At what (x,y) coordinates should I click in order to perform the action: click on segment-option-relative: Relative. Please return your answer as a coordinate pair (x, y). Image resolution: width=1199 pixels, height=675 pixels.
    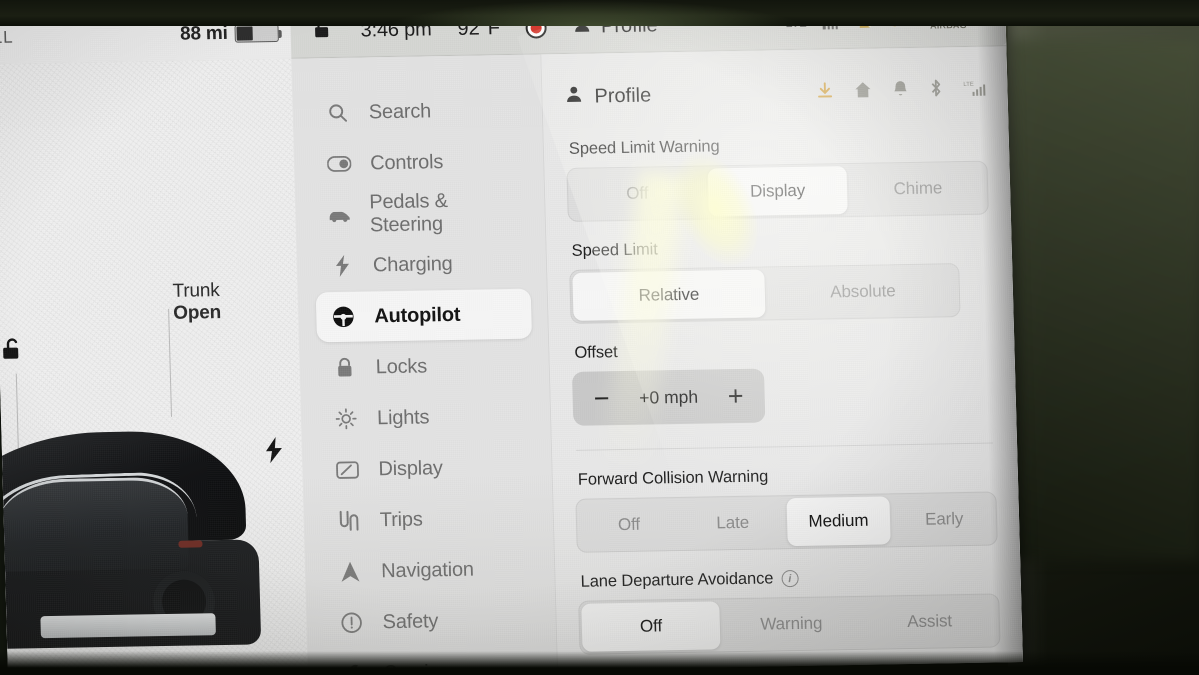
    Looking at the image, I should click on (669, 295).